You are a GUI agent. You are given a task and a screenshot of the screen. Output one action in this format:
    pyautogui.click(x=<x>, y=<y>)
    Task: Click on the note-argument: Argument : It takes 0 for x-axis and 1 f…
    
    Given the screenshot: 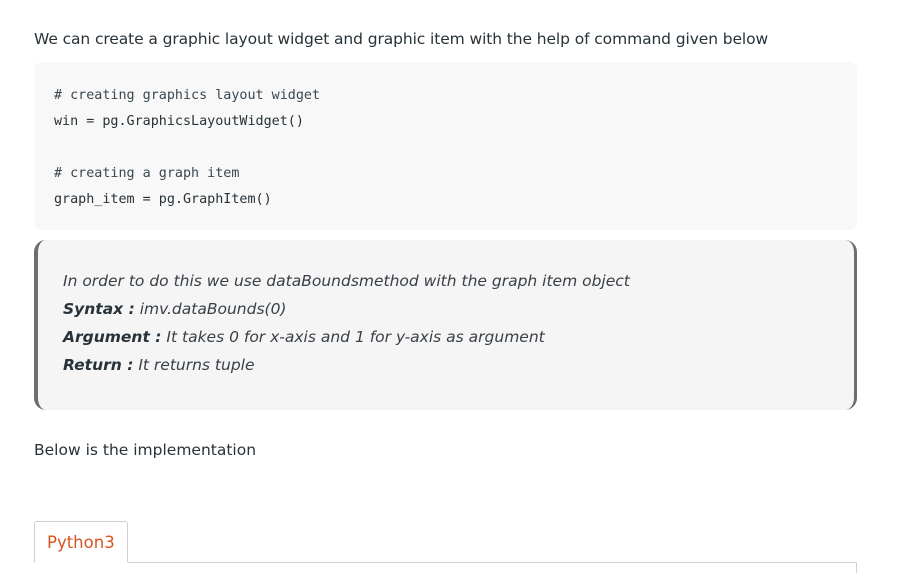 What is the action you would take?
    pyautogui.click(x=446, y=337)
    